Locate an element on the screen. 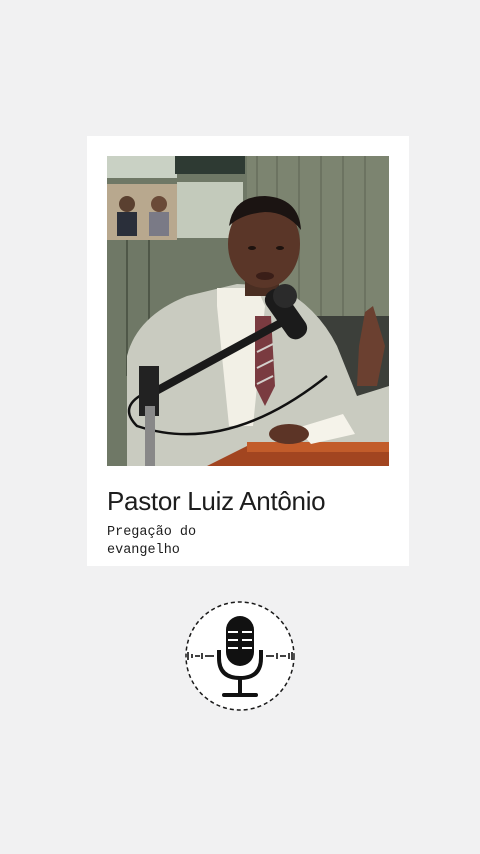 The height and width of the screenshot is (854, 480). post-title: Pastor Luiz Antônio is located at coordinates (216, 501).